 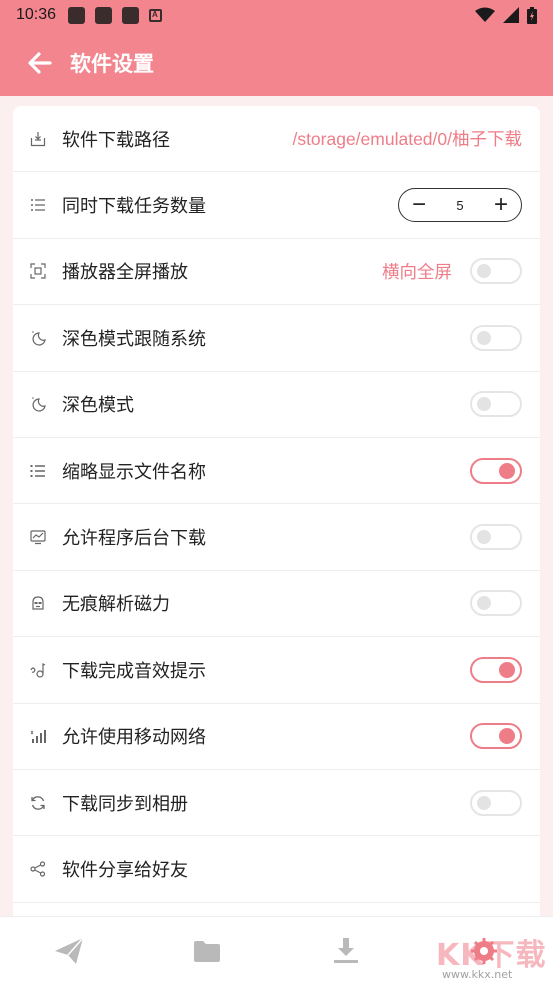 I want to click on setting-label: 同时下载任务数量, so click(x=134, y=206).